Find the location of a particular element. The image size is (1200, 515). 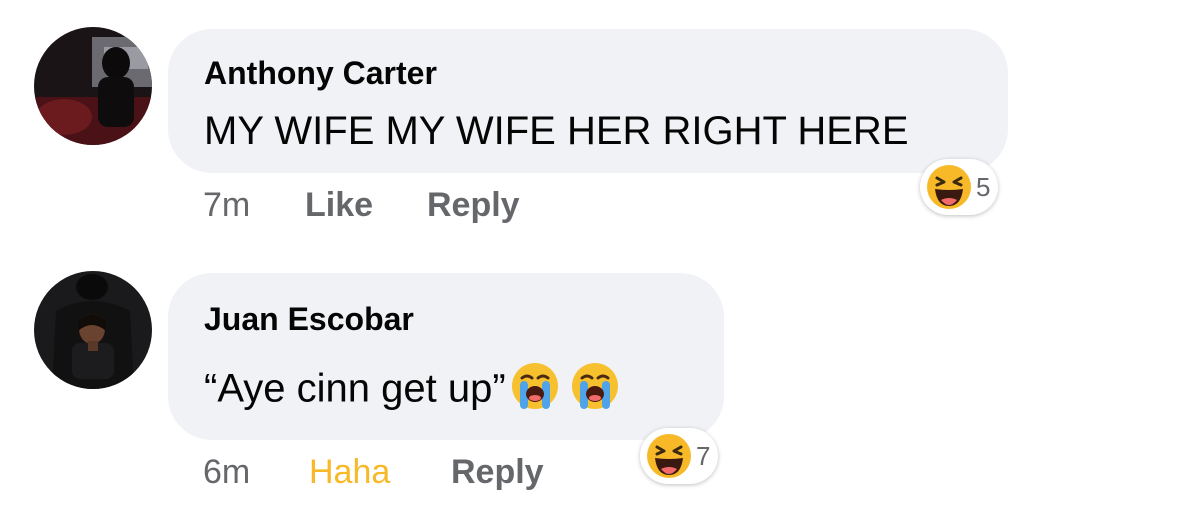

reaction-summary: 7 is located at coordinates (679, 456).